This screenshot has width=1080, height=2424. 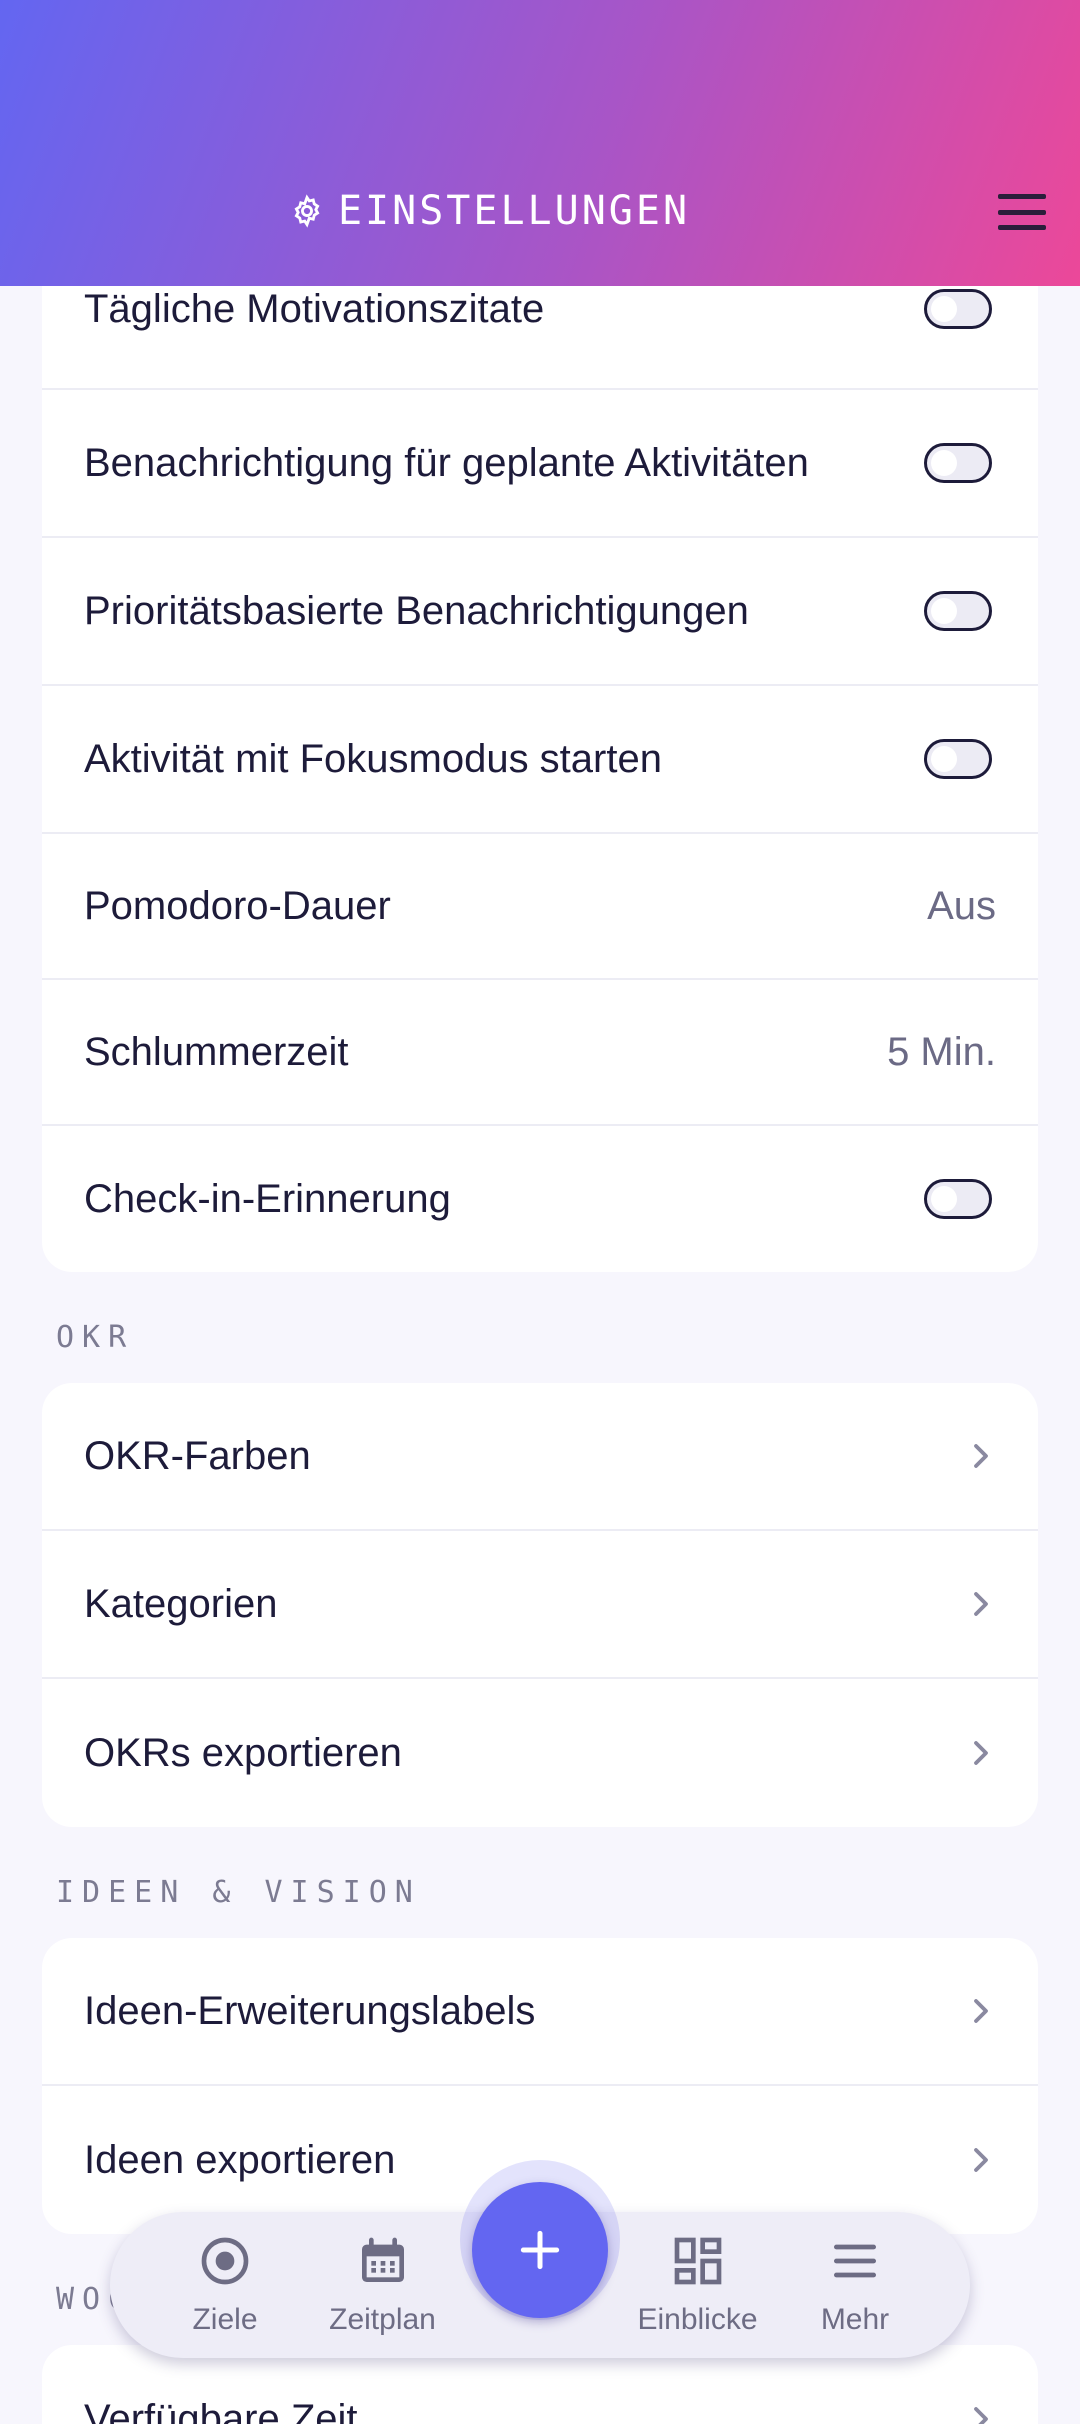 I want to click on check-in-toggle, so click(x=958, y=1199).